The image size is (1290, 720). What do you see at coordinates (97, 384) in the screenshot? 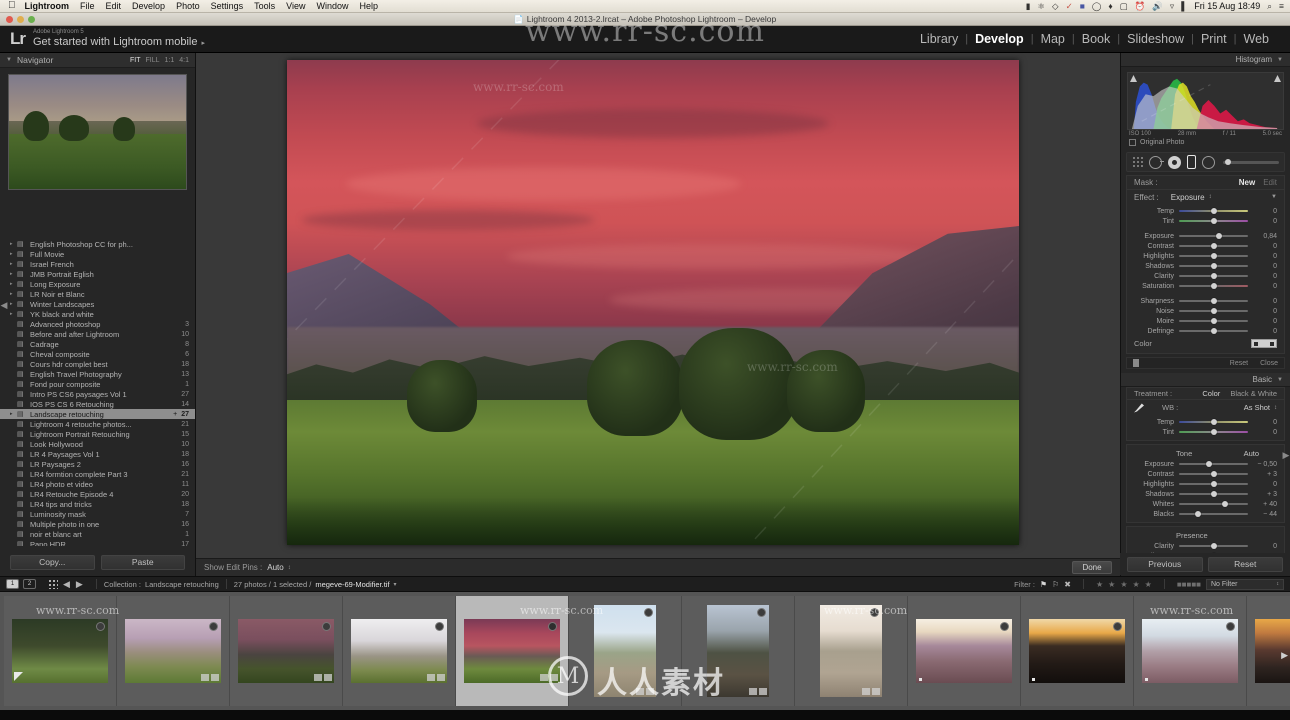
I see `collection-row: ▤ Fond pour composite 1` at bounding box center [97, 384].